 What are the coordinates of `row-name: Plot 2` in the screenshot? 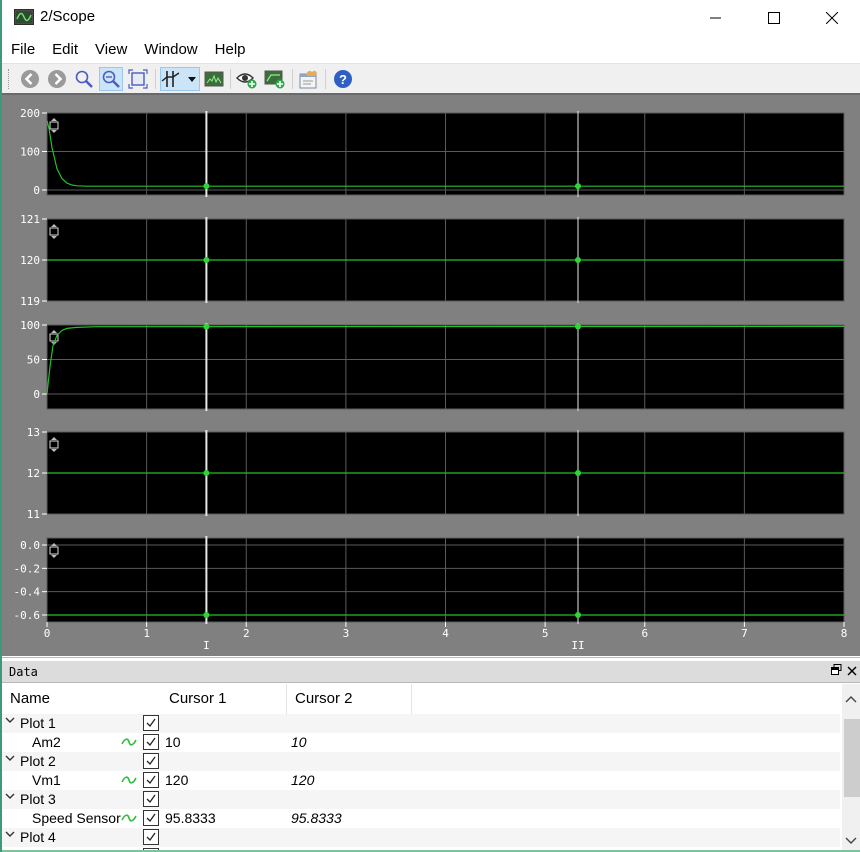 It's located at (38, 761).